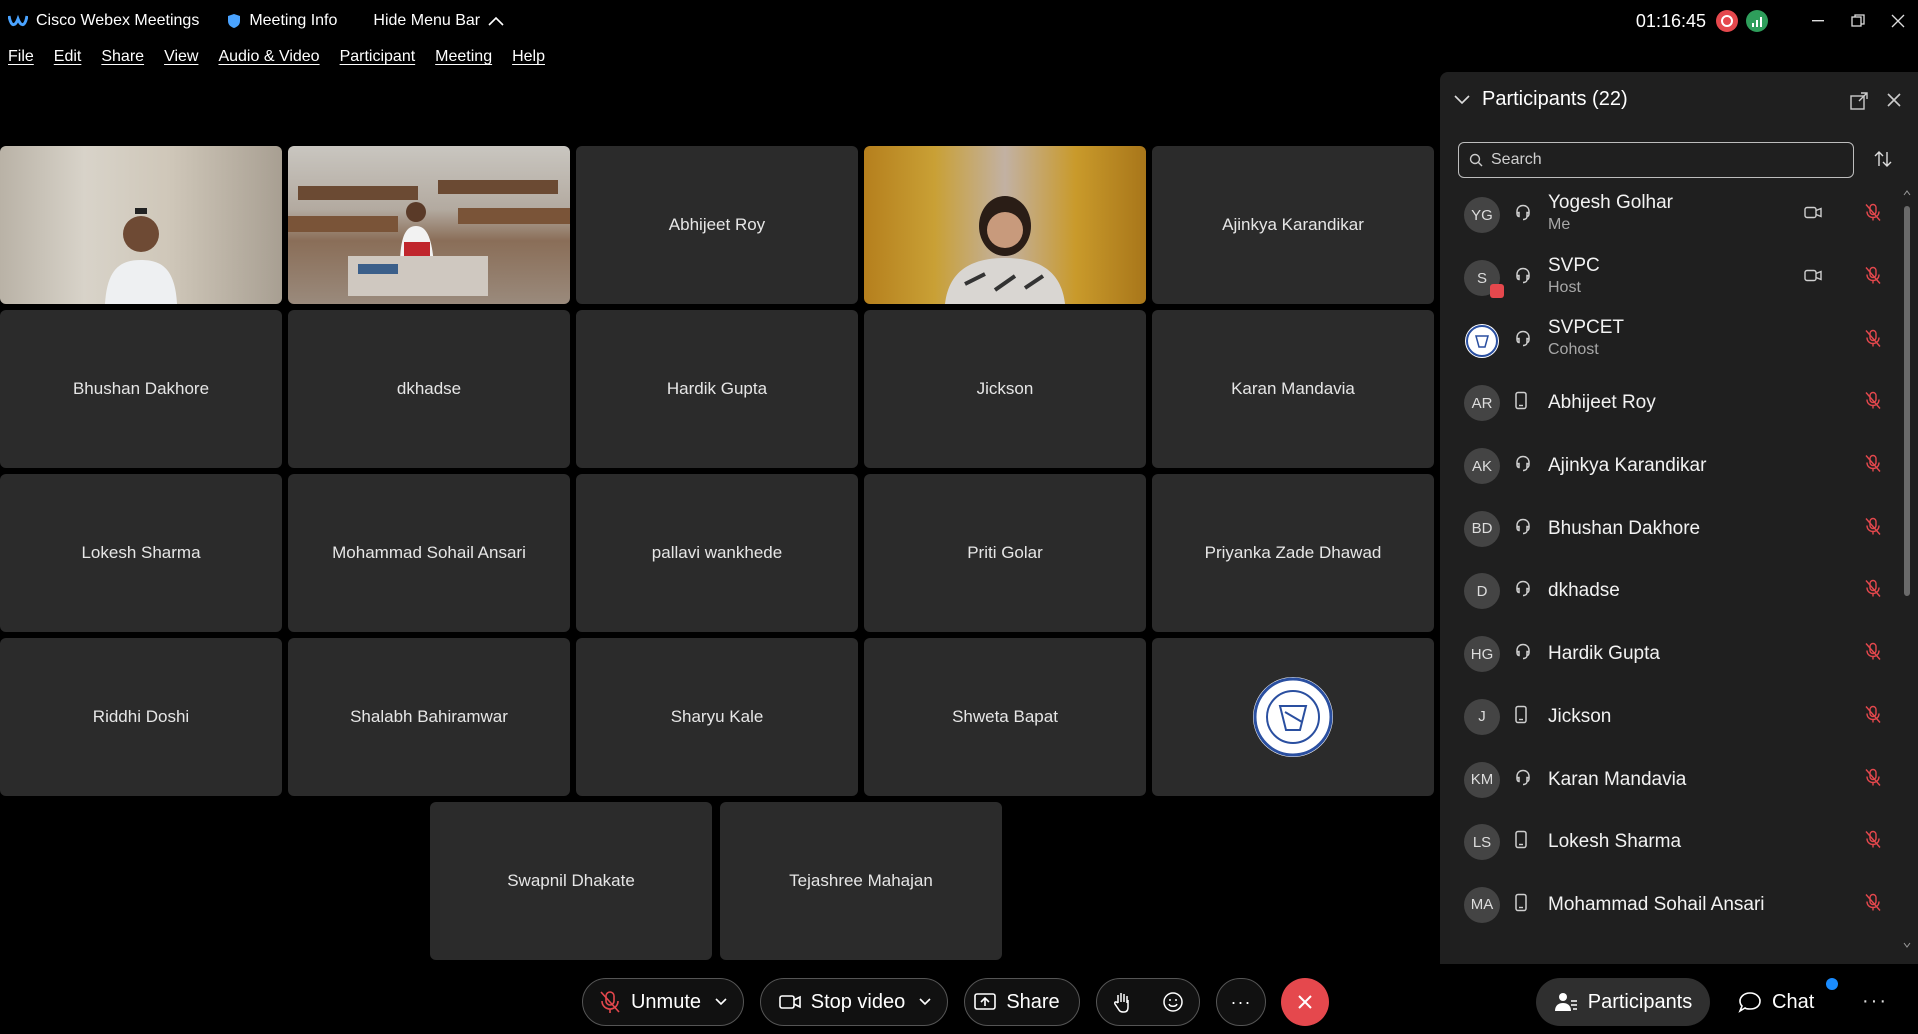 The image size is (1918, 1034). What do you see at coordinates (663, 1002) in the screenshot?
I see `unmute-button: Unmute` at bounding box center [663, 1002].